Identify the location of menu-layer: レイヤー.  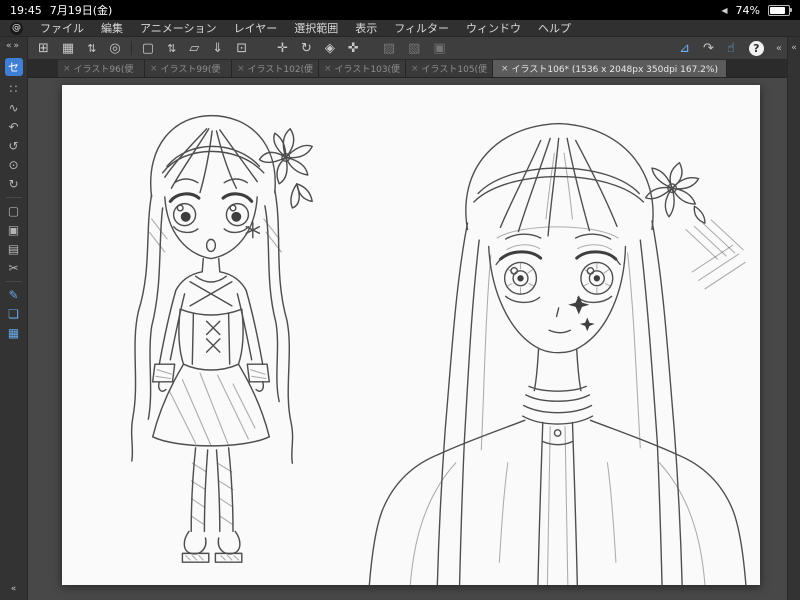
(256, 28).